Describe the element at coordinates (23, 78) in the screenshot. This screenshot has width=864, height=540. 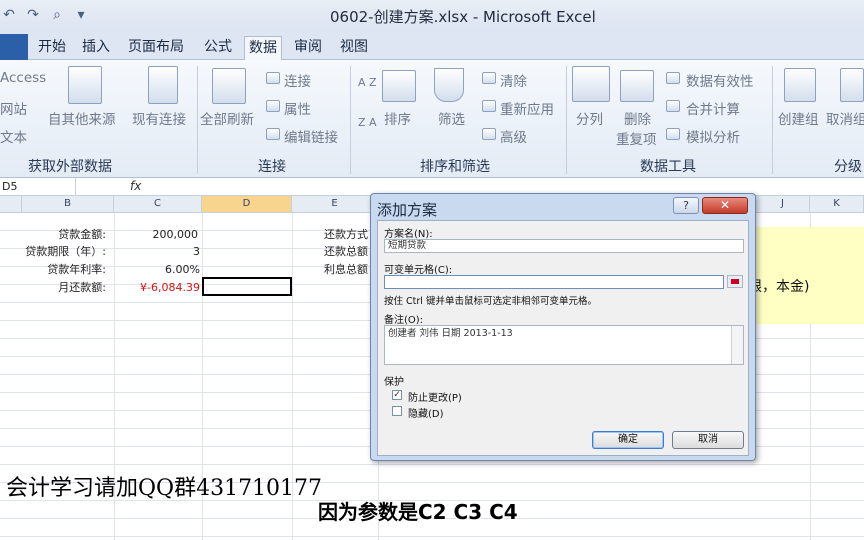
I see `from-access-button: Access` at that location.